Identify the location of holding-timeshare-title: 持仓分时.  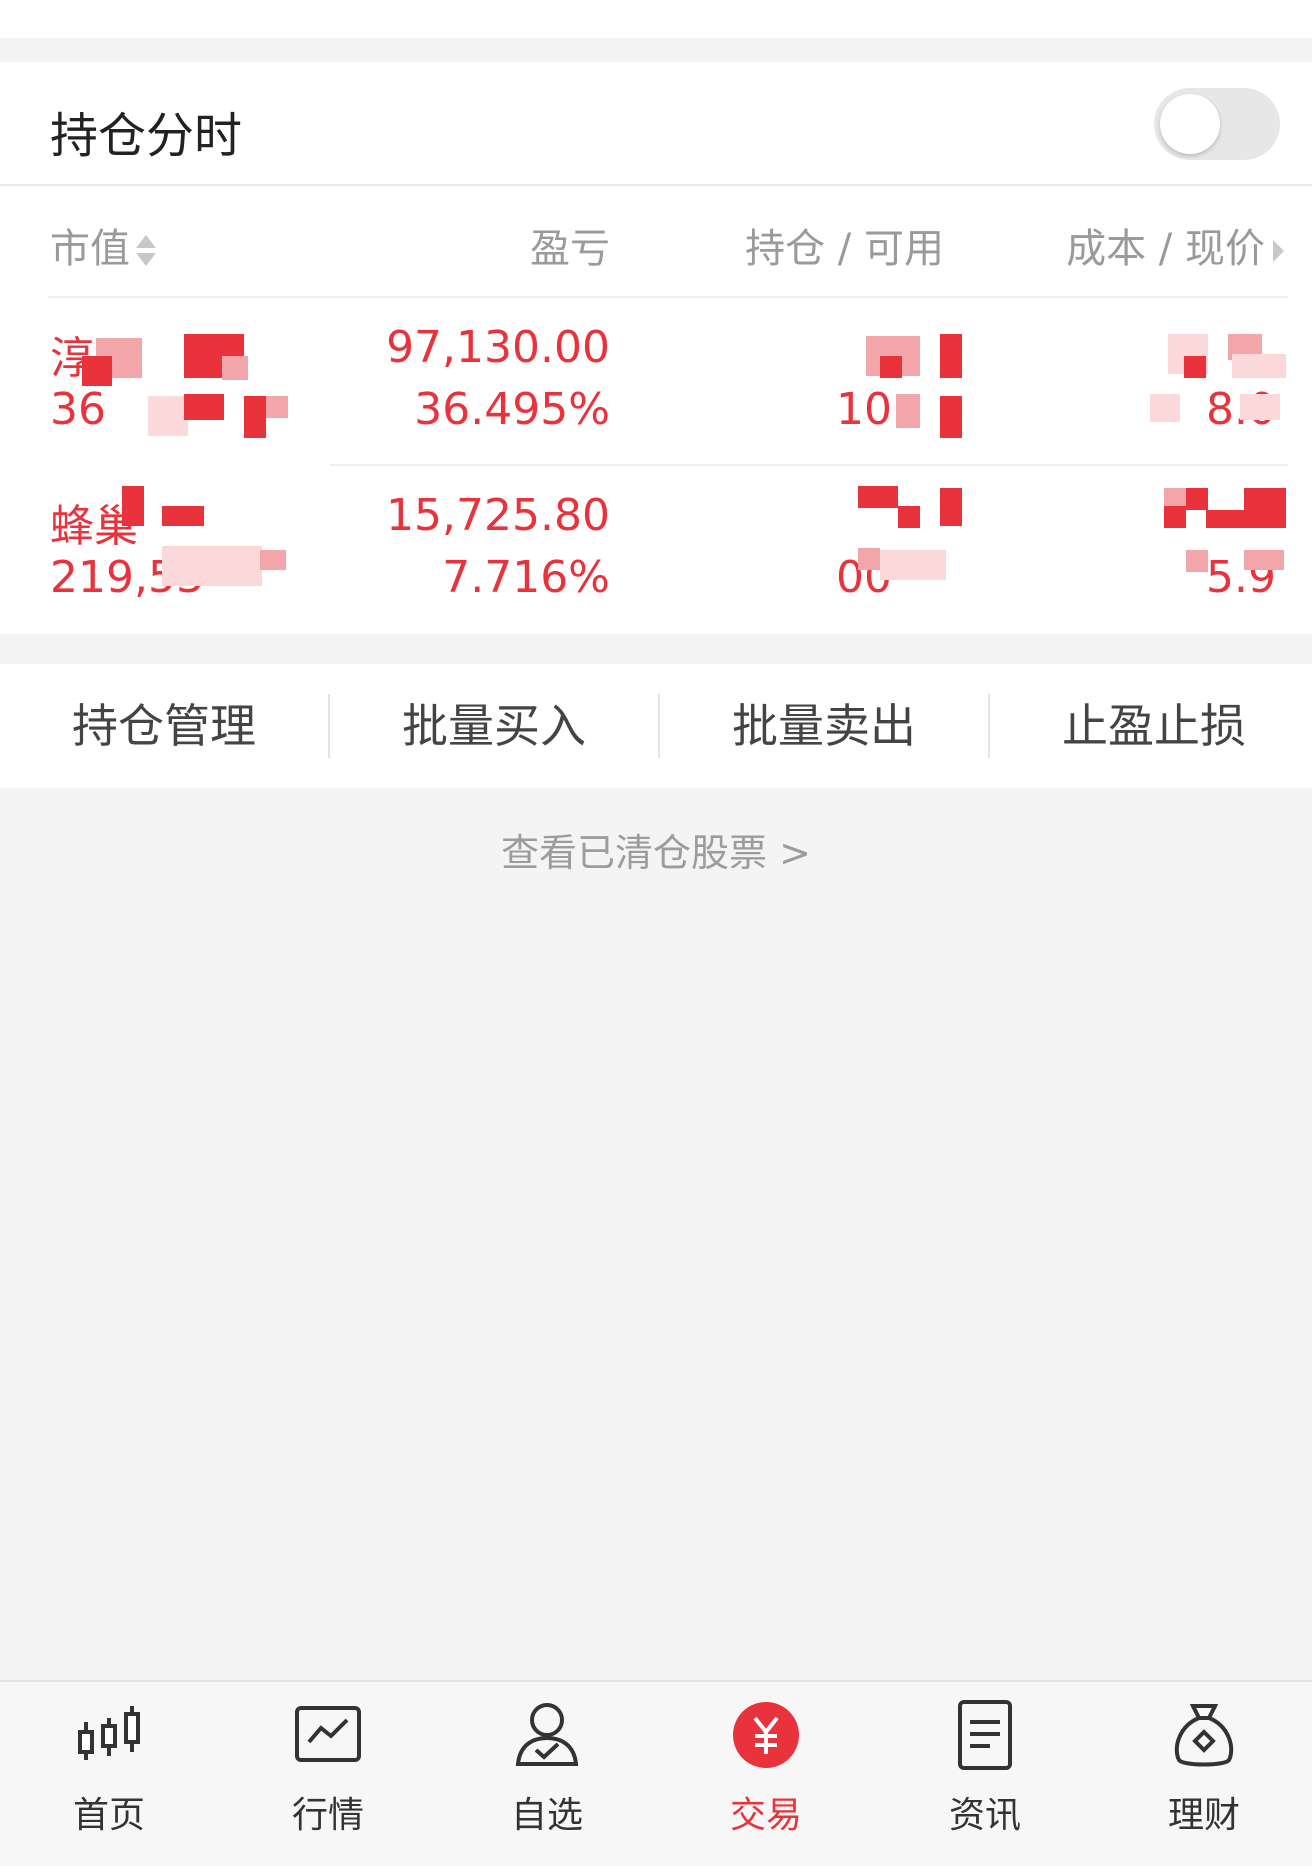
(146, 136).